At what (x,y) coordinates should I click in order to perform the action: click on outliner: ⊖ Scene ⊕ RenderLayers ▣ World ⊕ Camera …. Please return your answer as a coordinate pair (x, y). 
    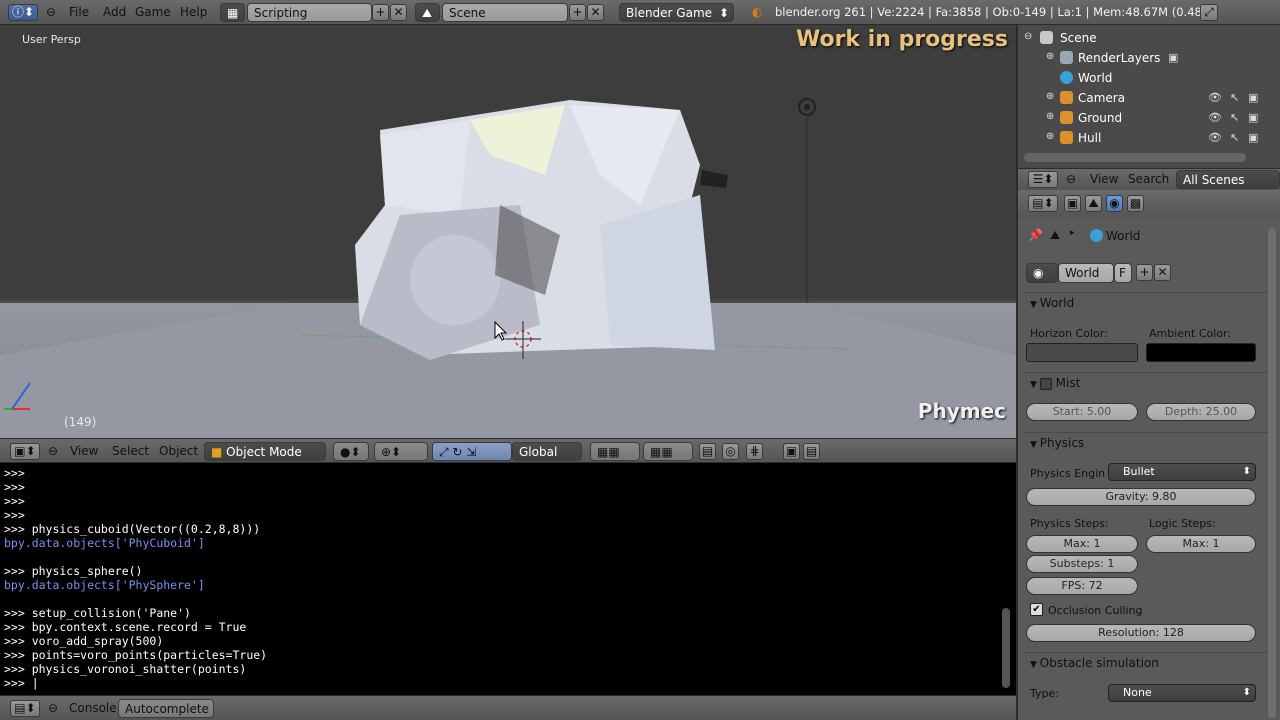
    Looking at the image, I should click on (1148, 96).